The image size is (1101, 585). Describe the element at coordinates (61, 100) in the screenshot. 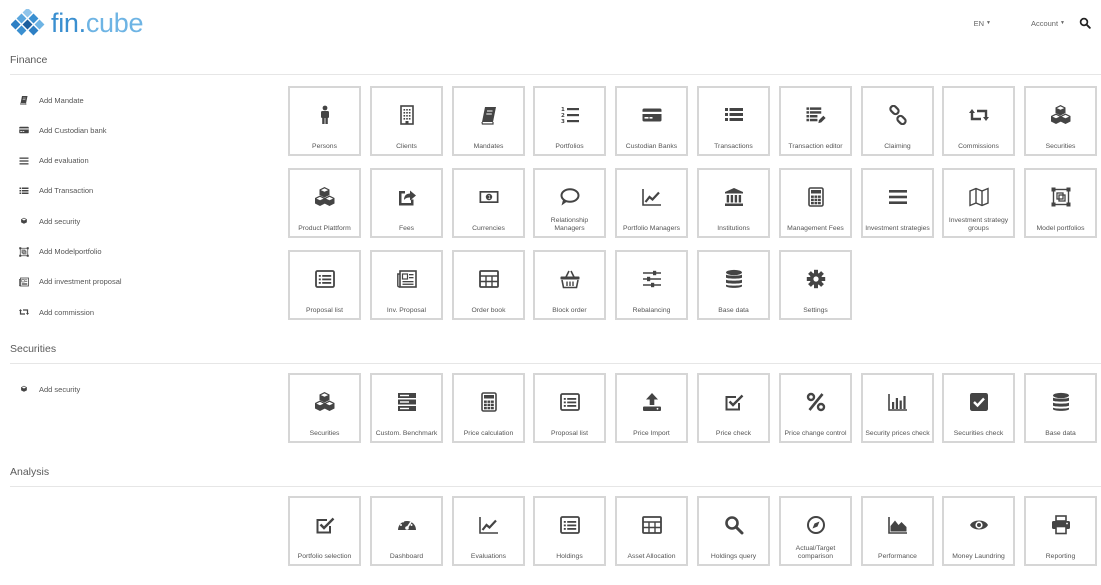

I see `quick-action-label: Add Mandate` at that location.